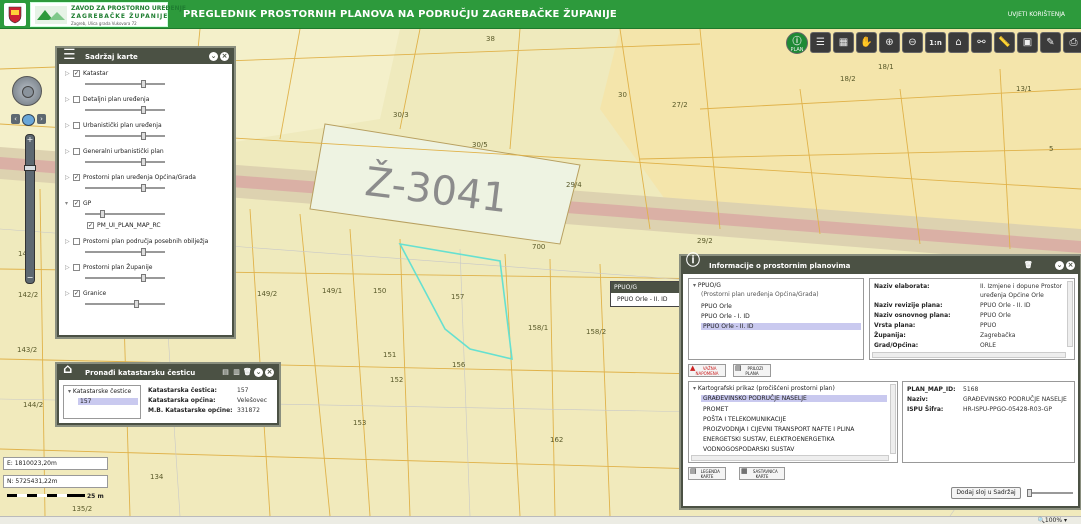 The image size is (1081, 524). Describe the element at coordinates (794, 398) in the screenshot. I see `map-sheet-item-selected: GRAĐEVINSKO PODRUČJE NASELJE` at that location.